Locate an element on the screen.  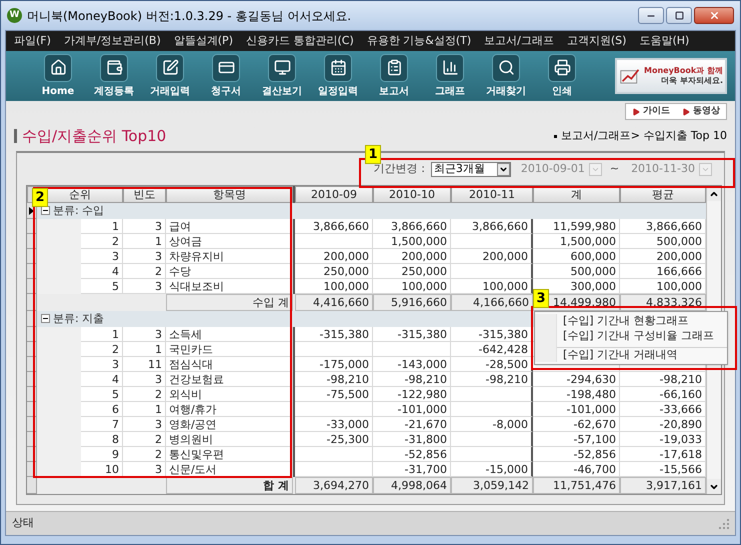
sum-label: 수입 계 is located at coordinates (229, 302).